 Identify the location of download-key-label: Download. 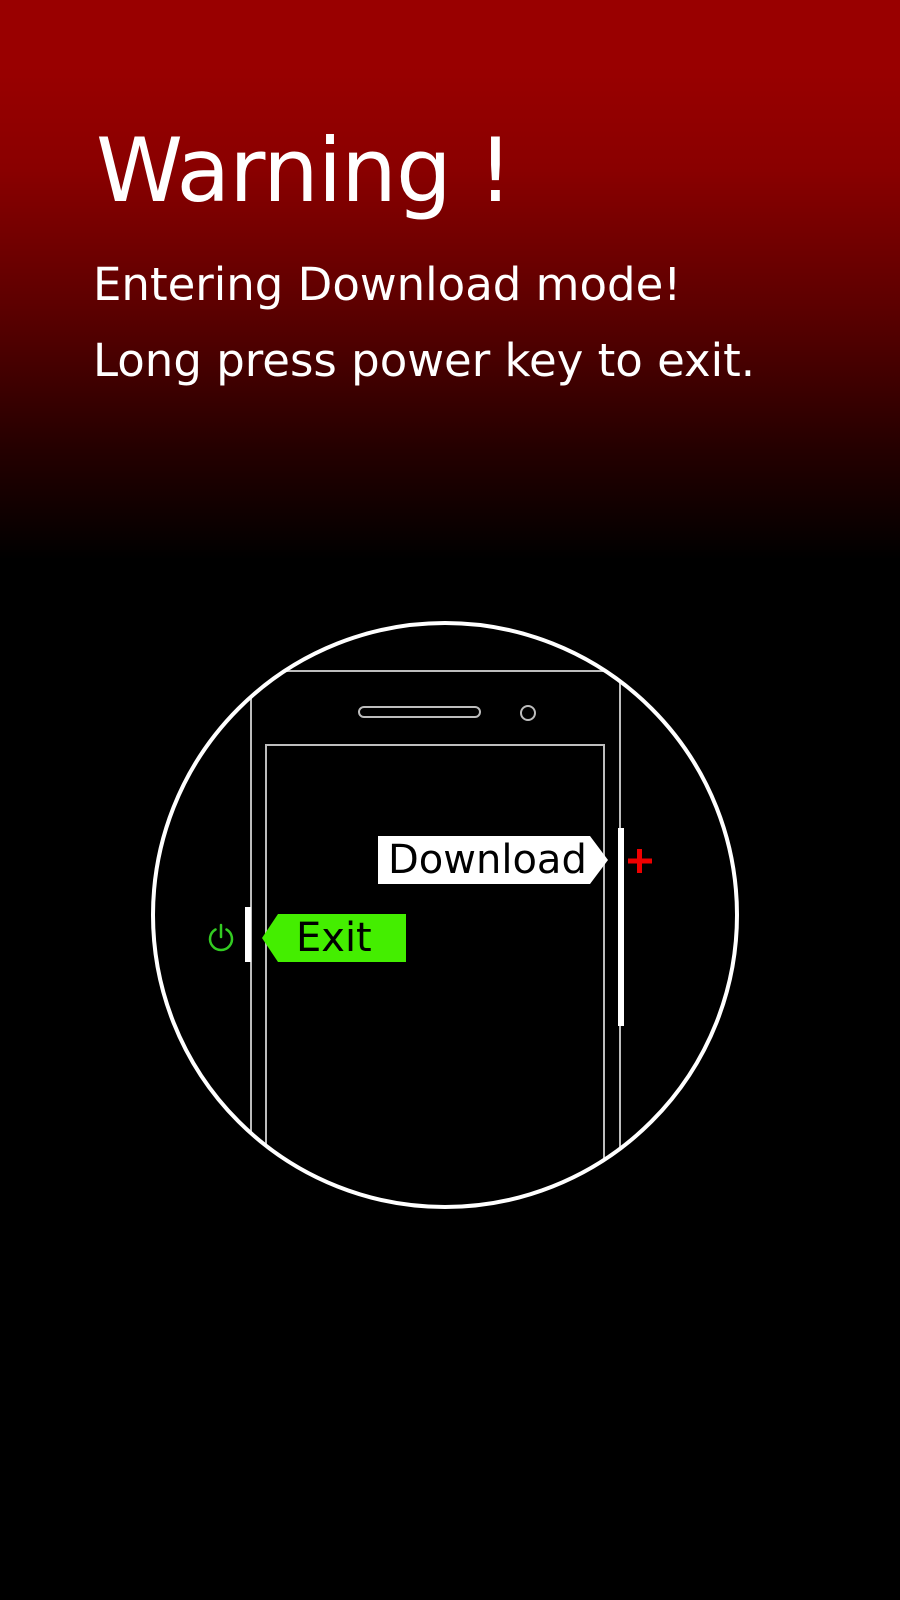
(493, 860).